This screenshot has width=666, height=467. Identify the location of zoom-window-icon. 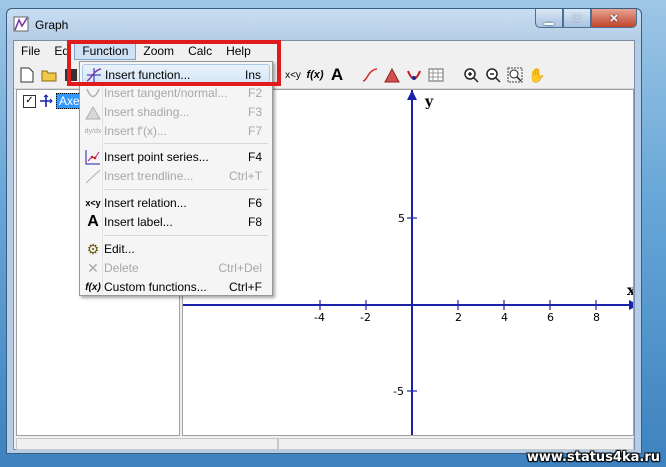
(515, 75).